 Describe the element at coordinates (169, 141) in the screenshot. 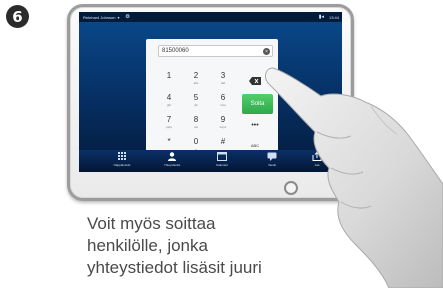

I see `key-digit: *` at that location.